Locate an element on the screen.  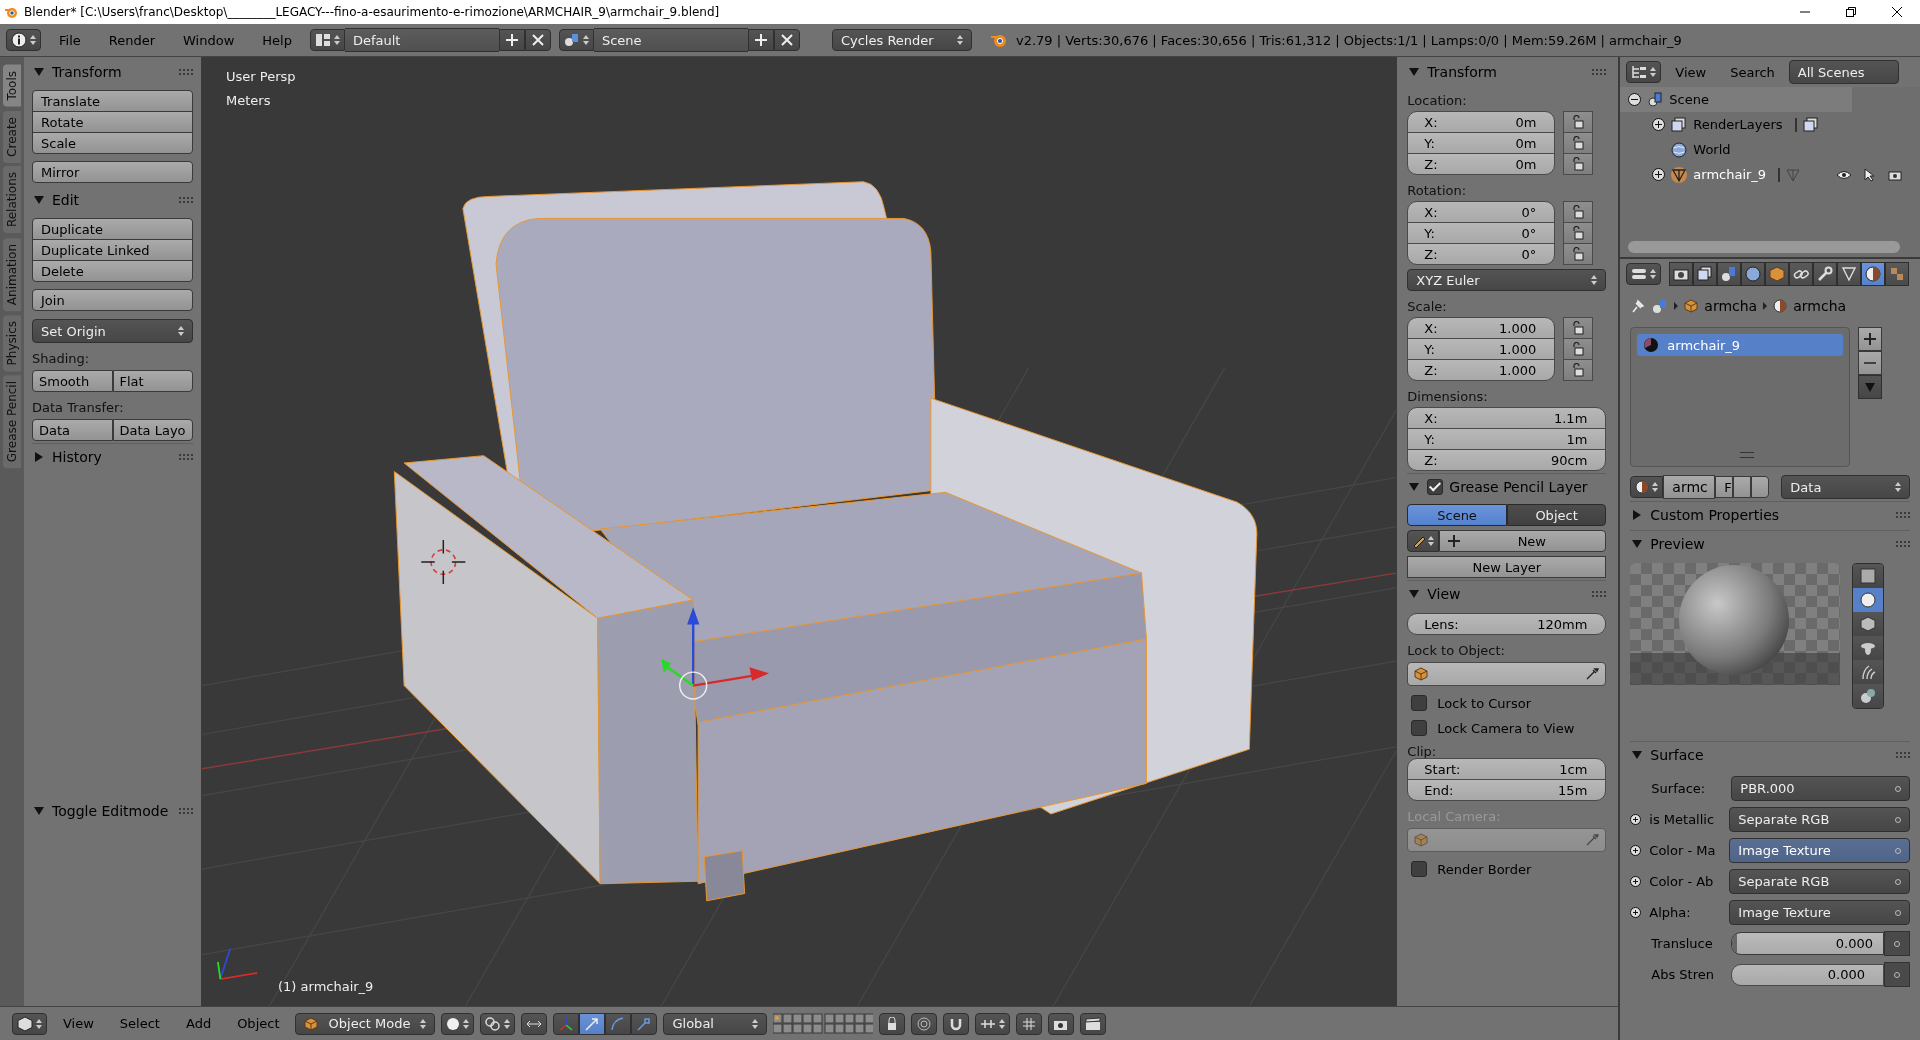
menu-item: Add is located at coordinates (198, 1023).